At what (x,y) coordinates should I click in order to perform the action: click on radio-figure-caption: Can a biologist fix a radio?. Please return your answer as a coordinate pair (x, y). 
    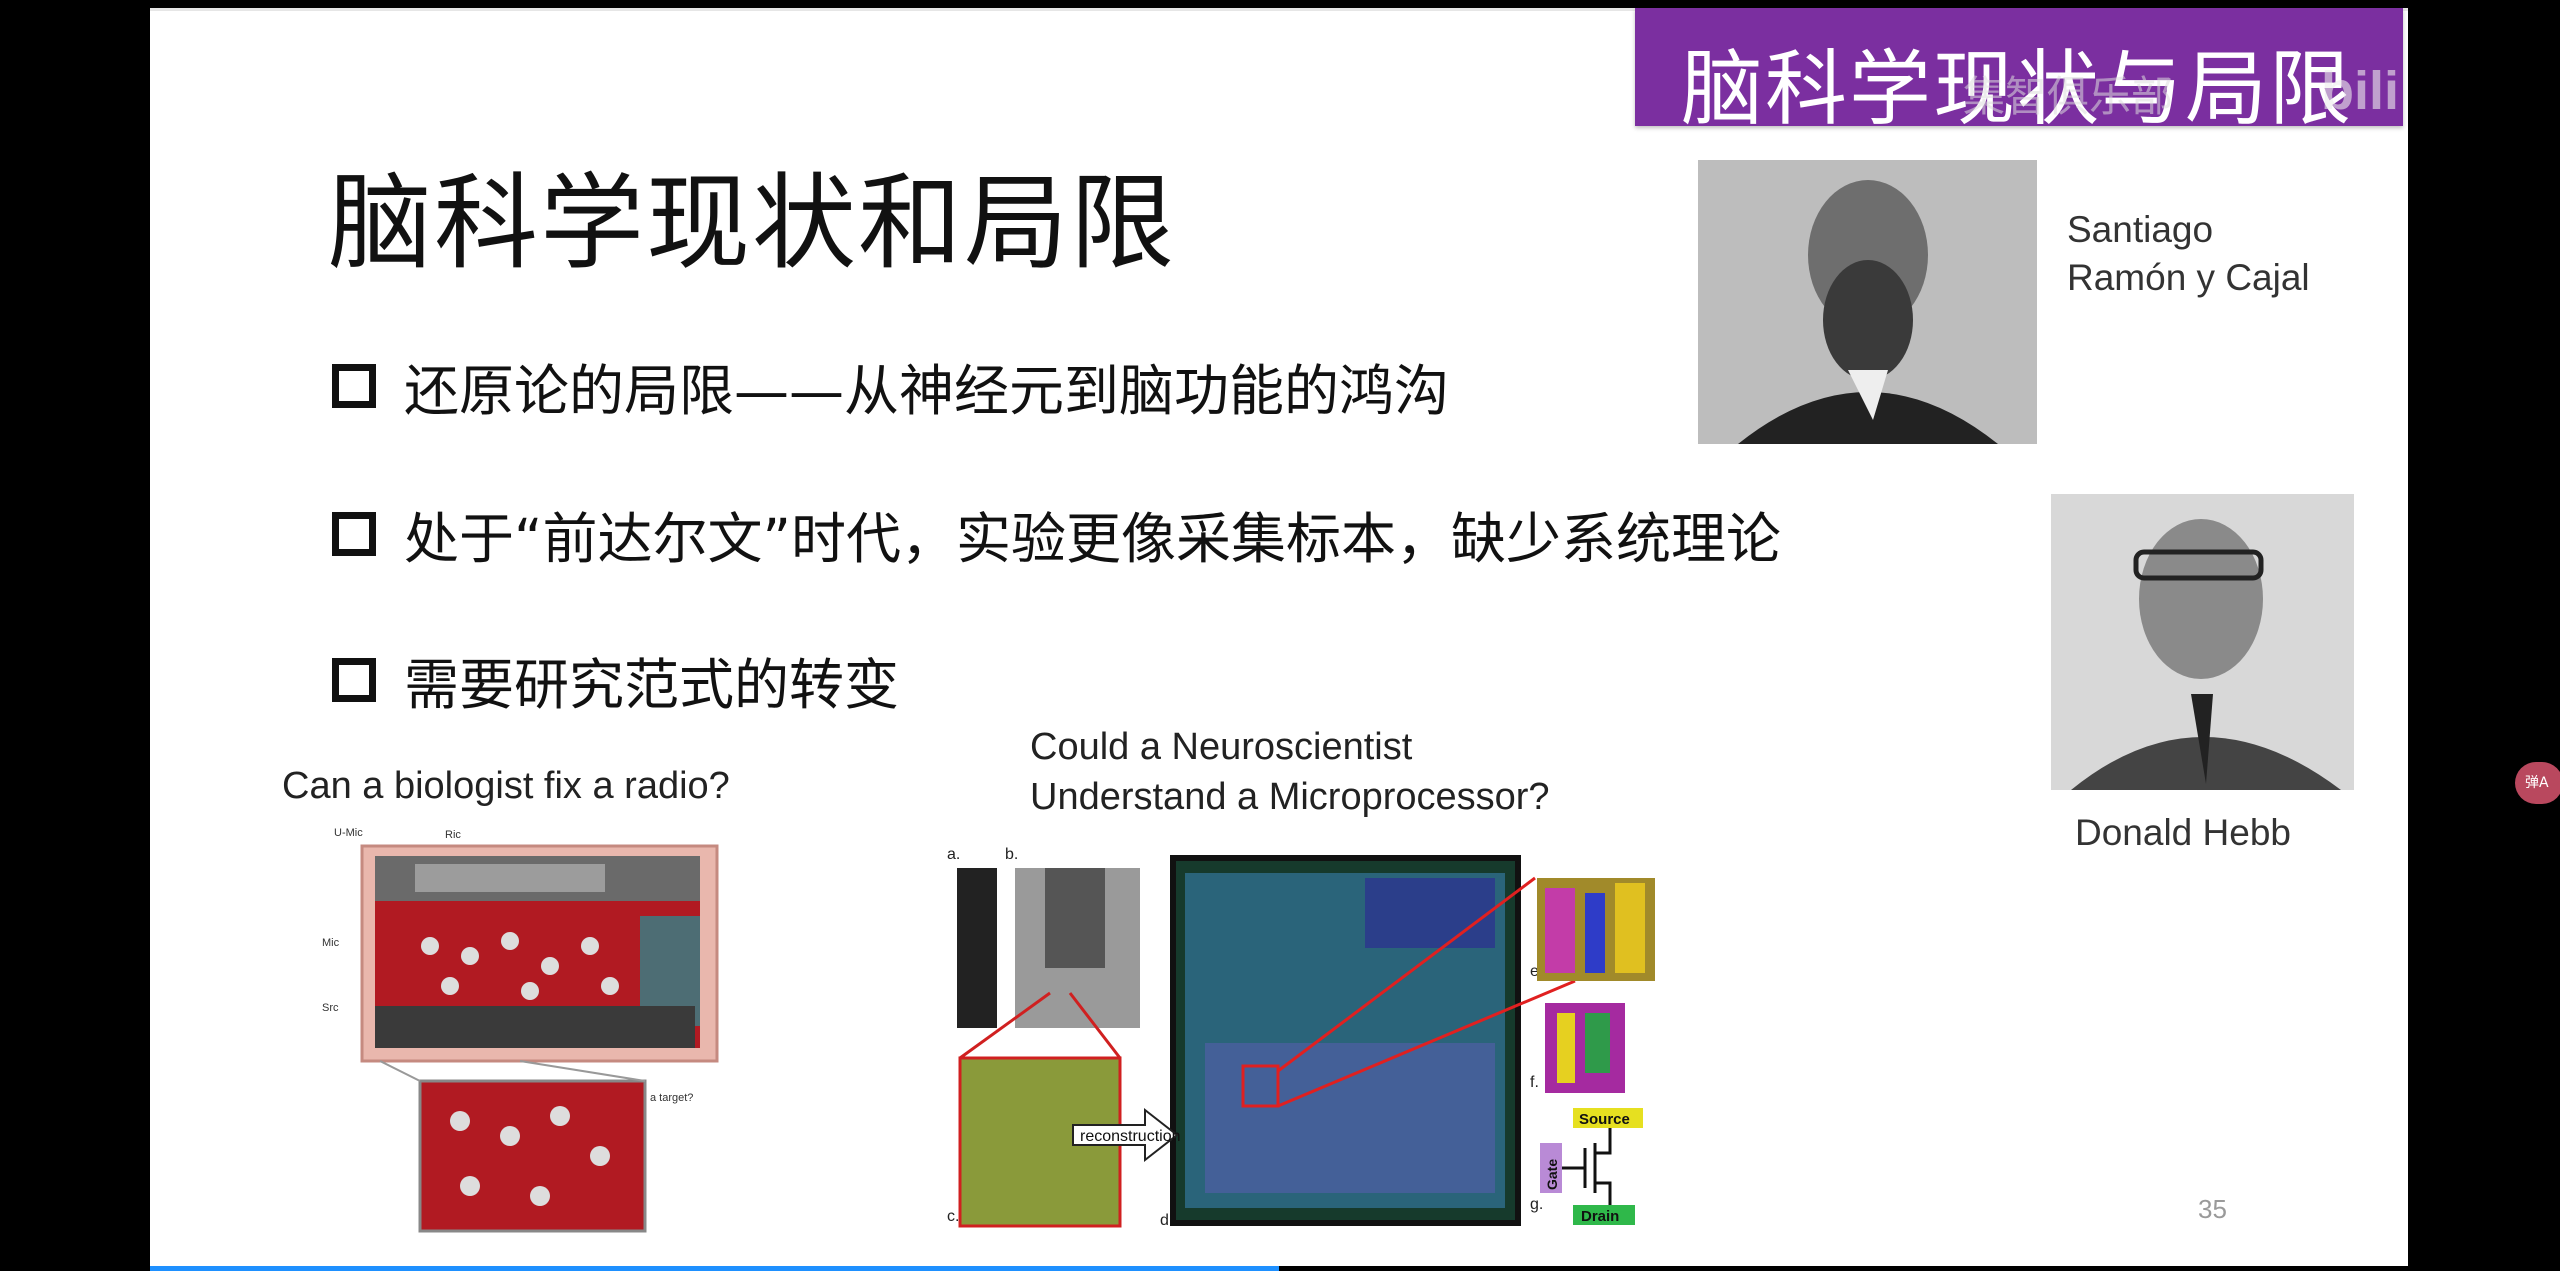
    Looking at the image, I should click on (506, 786).